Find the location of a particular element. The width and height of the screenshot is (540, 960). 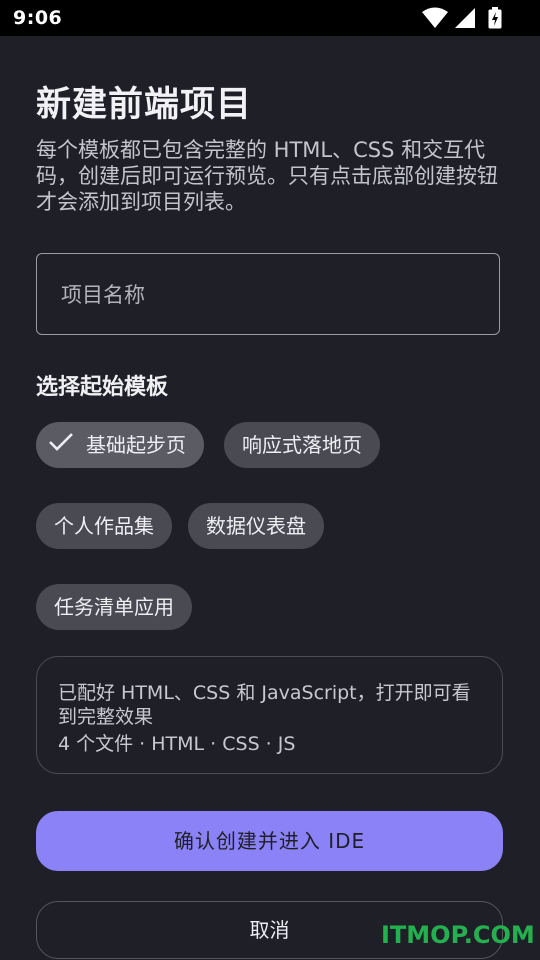

project-name-field is located at coordinates (268, 294).